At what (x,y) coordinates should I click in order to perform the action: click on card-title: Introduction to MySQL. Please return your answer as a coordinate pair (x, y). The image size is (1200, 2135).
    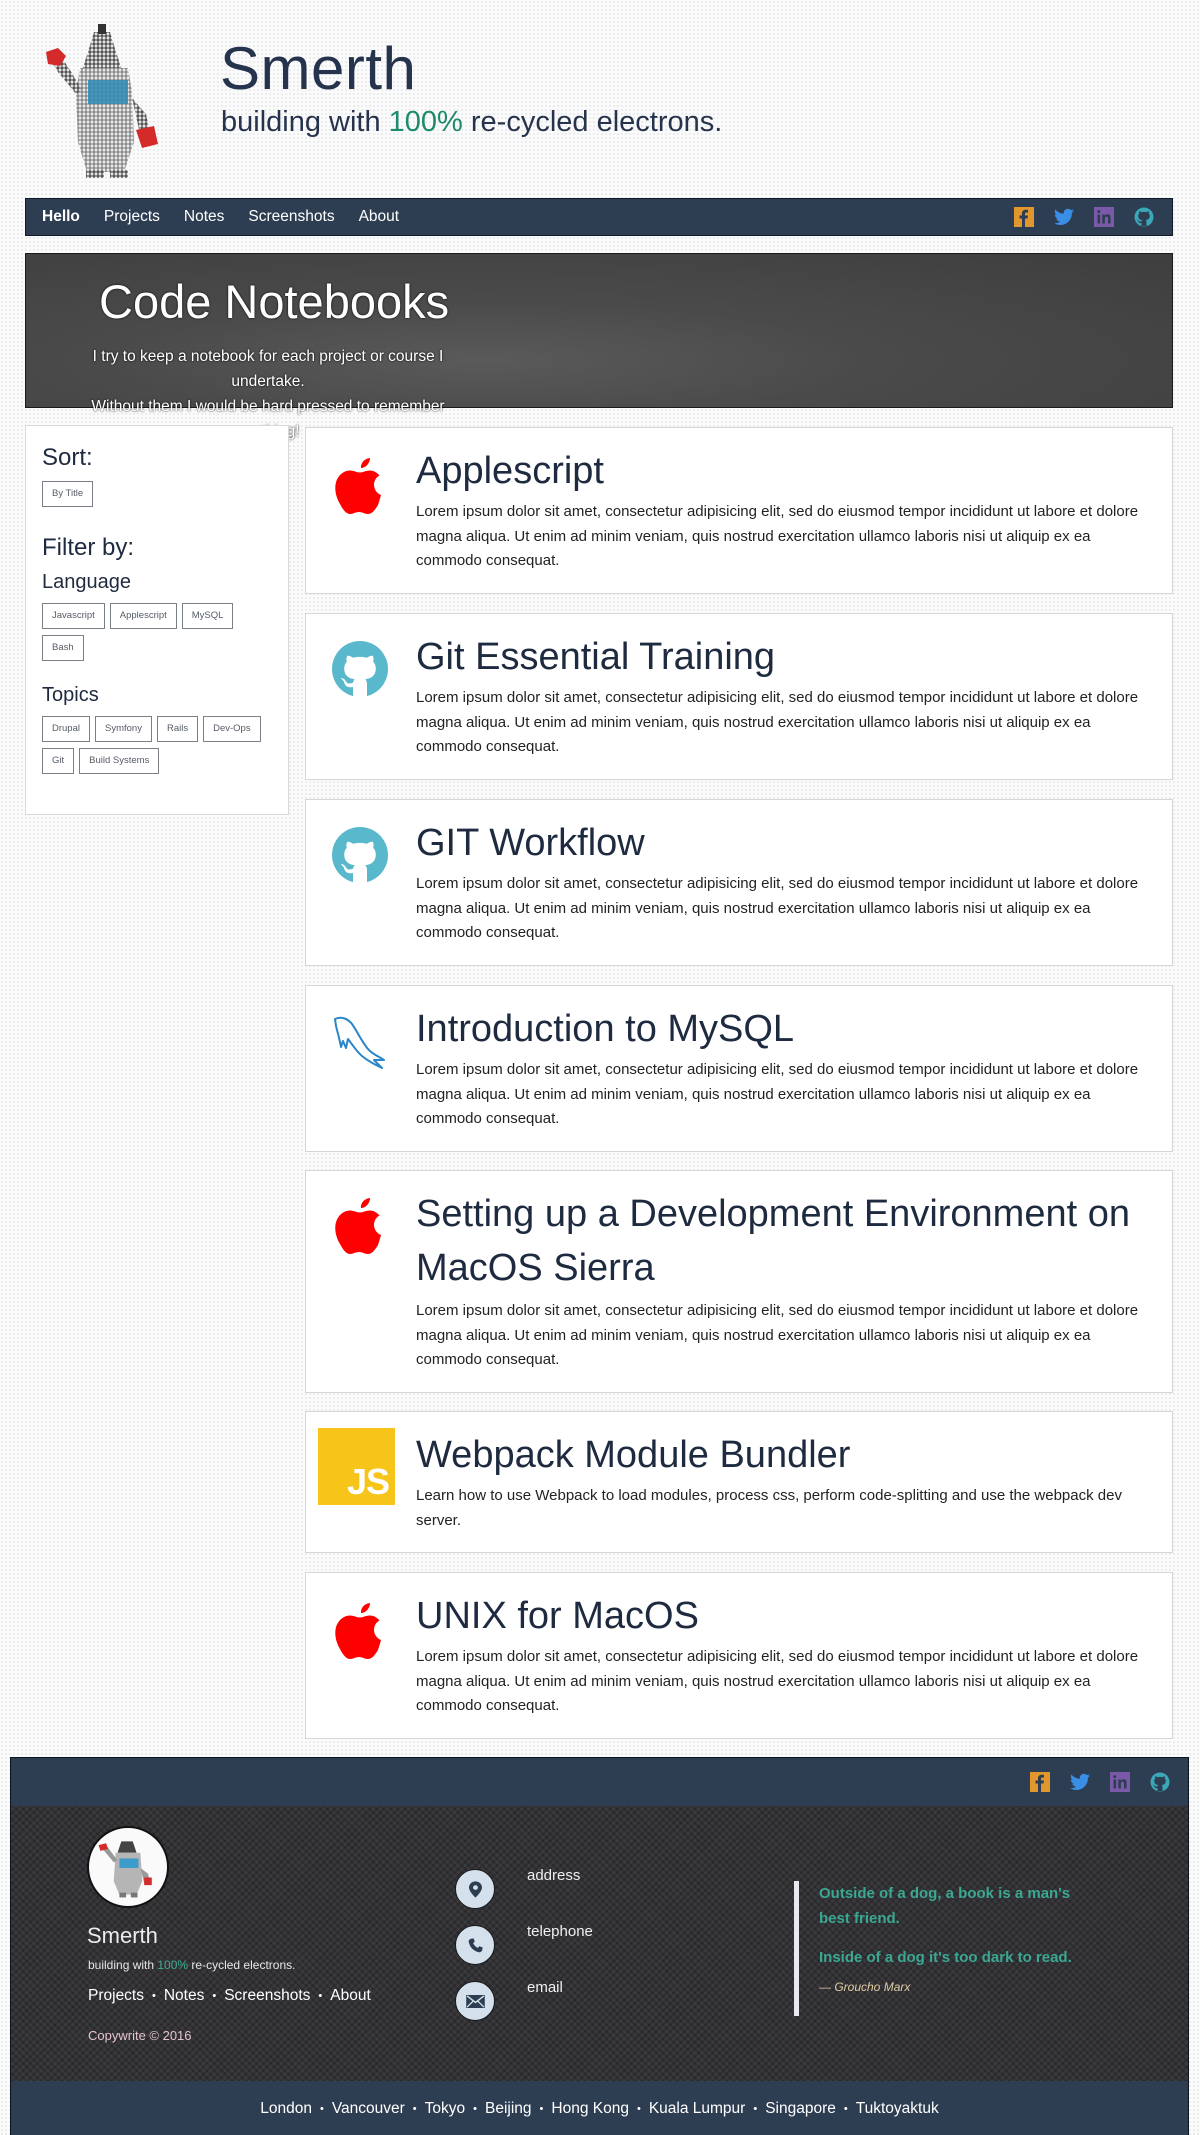
    Looking at the image, I should click on (788, 1029).